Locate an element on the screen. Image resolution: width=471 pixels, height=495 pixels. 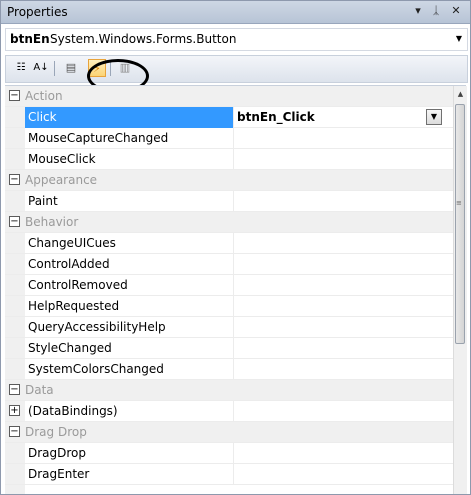
object-selector: btnEn System.Windows.Forms.Button ▼ is located at coordinates (236, 39).